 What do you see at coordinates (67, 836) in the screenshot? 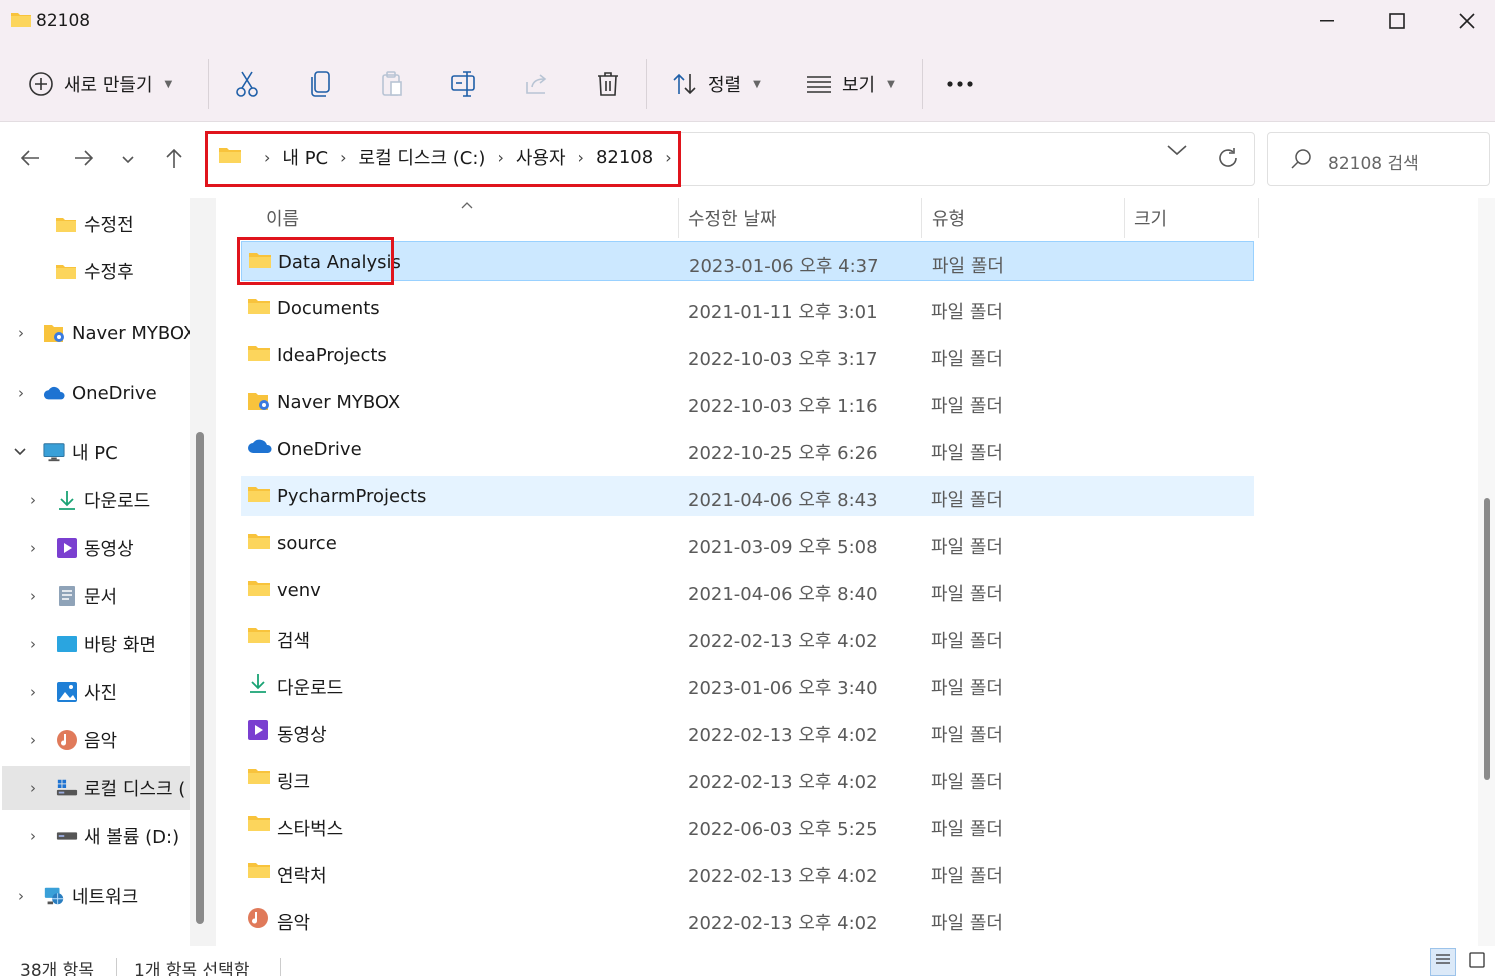
I see `drive-icon` at bounding box center [67, 836].